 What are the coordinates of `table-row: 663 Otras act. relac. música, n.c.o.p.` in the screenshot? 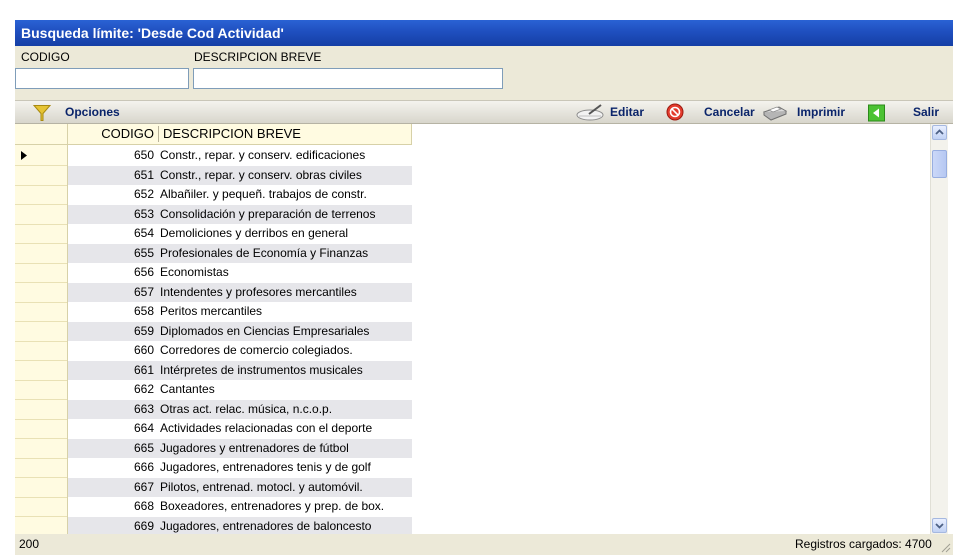 It's located at (240, 409).